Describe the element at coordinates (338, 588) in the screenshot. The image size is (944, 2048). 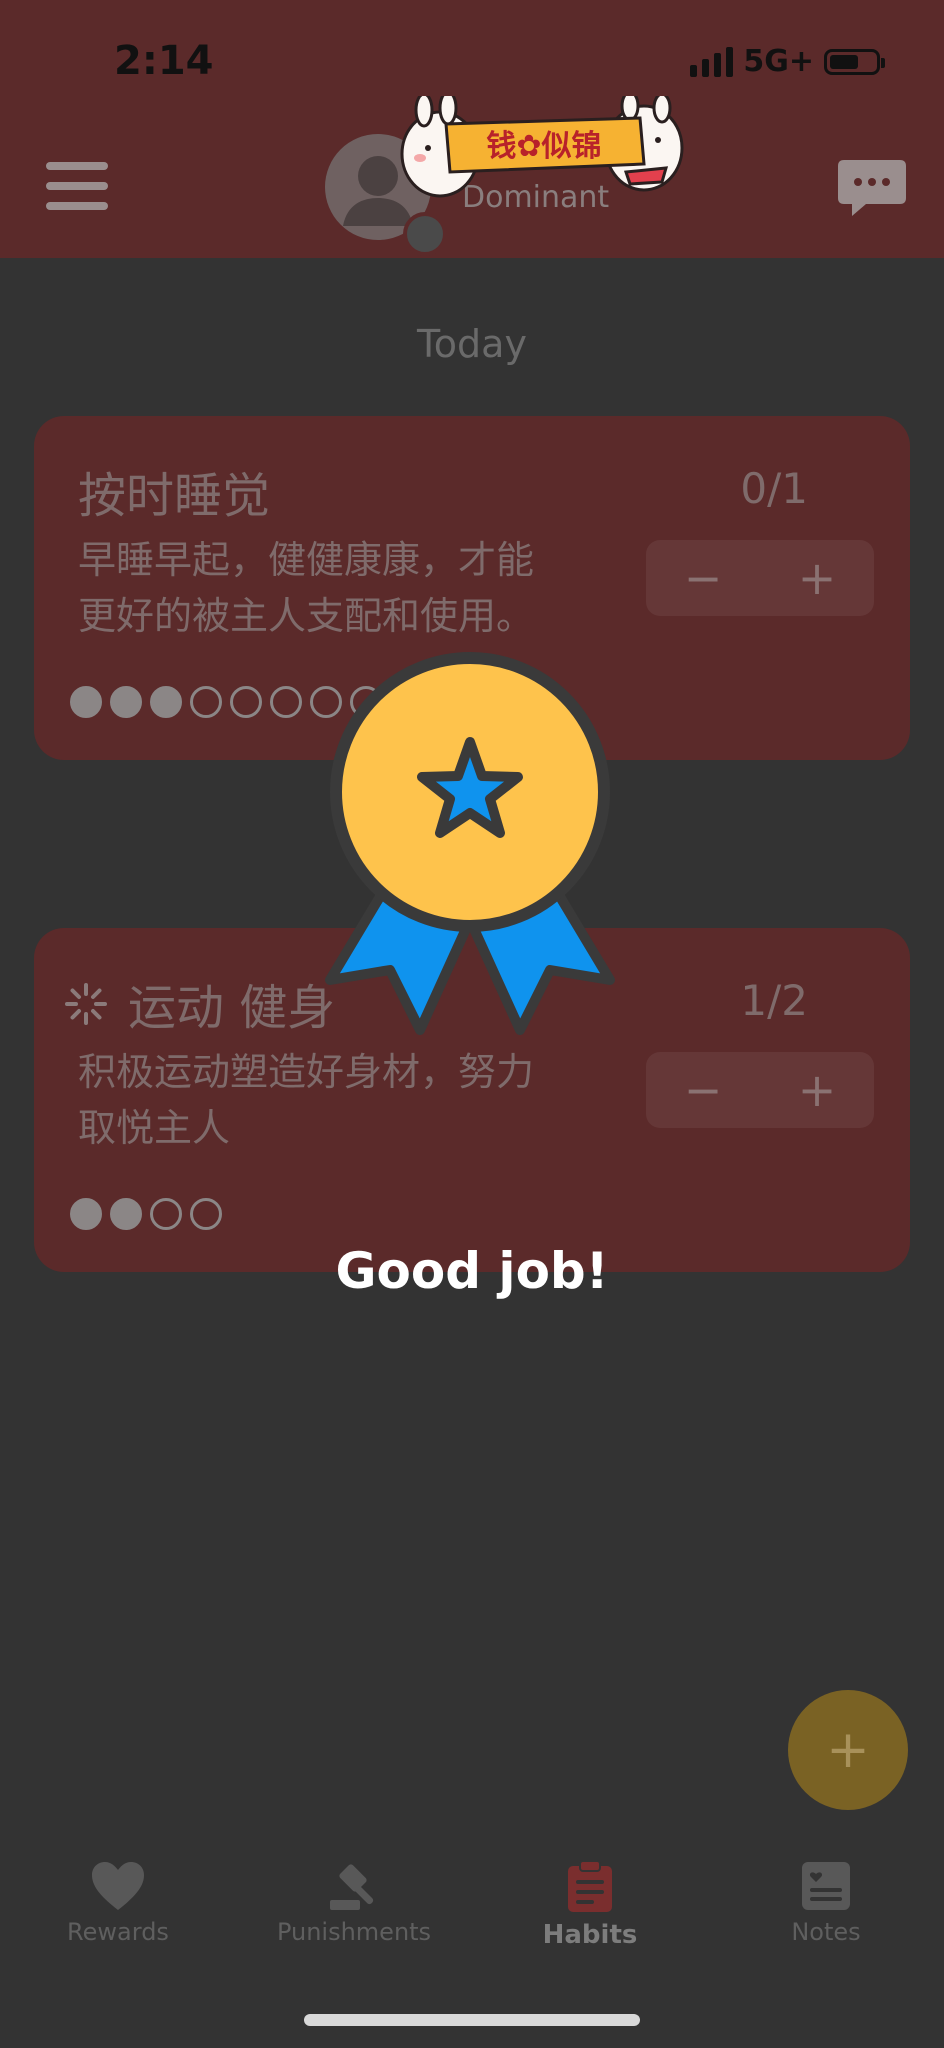
I see `habit-description: 早睡早起，健健康康，才能 更好的被主人支配和使用。` at that location.